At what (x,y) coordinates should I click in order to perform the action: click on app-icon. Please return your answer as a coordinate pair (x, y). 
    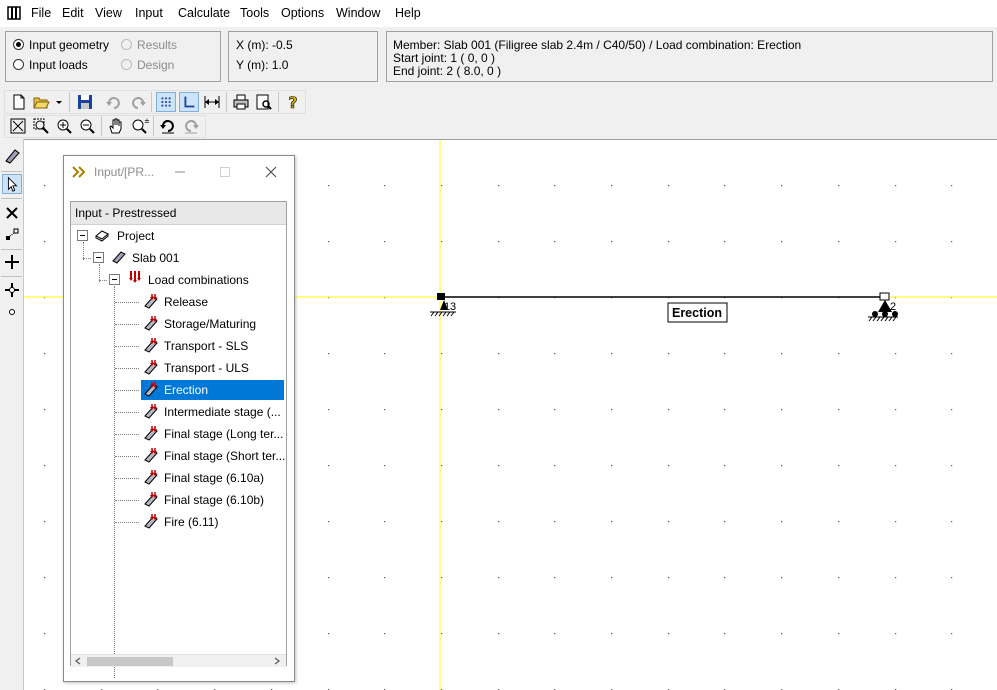
    Looking at the image, I should click on (14, 13).